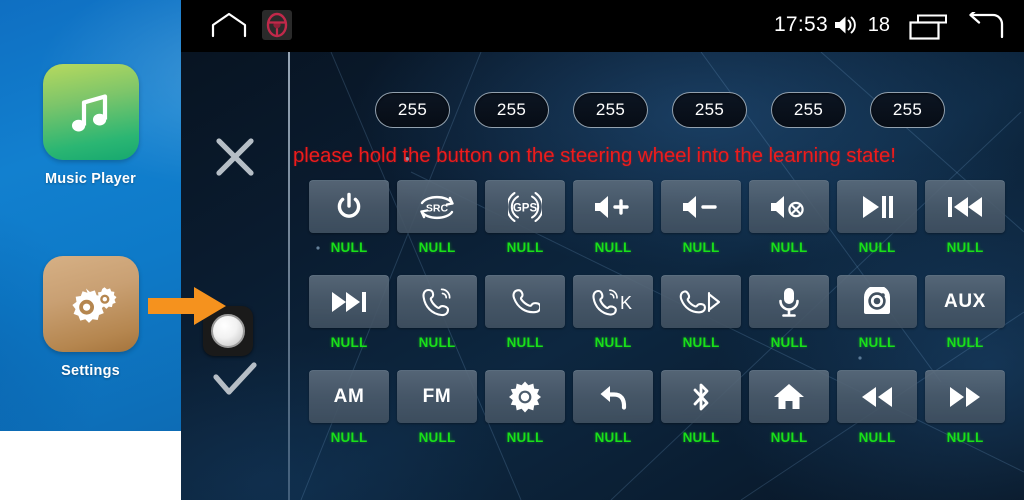 This screenshot has width=1024, height=500. I want to click on bluetooth-icon, so click(701, 396).